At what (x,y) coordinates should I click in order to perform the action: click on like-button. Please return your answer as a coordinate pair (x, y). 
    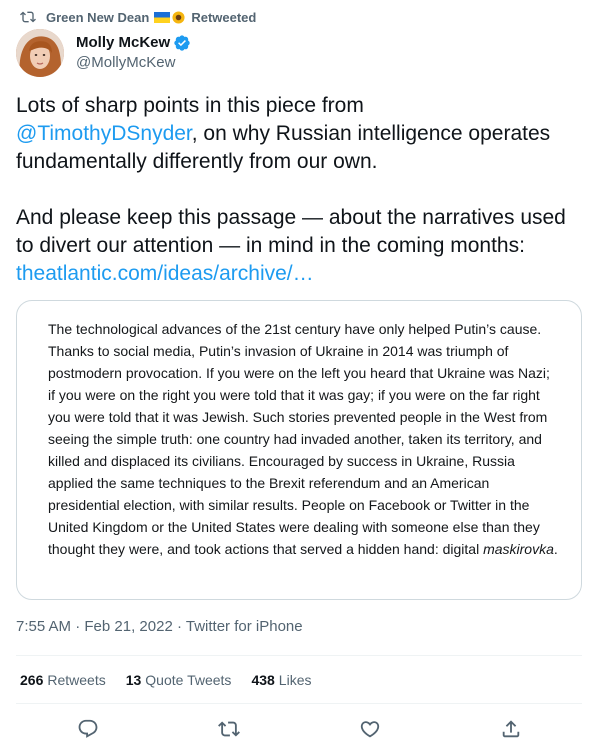
    Looking at the image, I should click on (370, 729).